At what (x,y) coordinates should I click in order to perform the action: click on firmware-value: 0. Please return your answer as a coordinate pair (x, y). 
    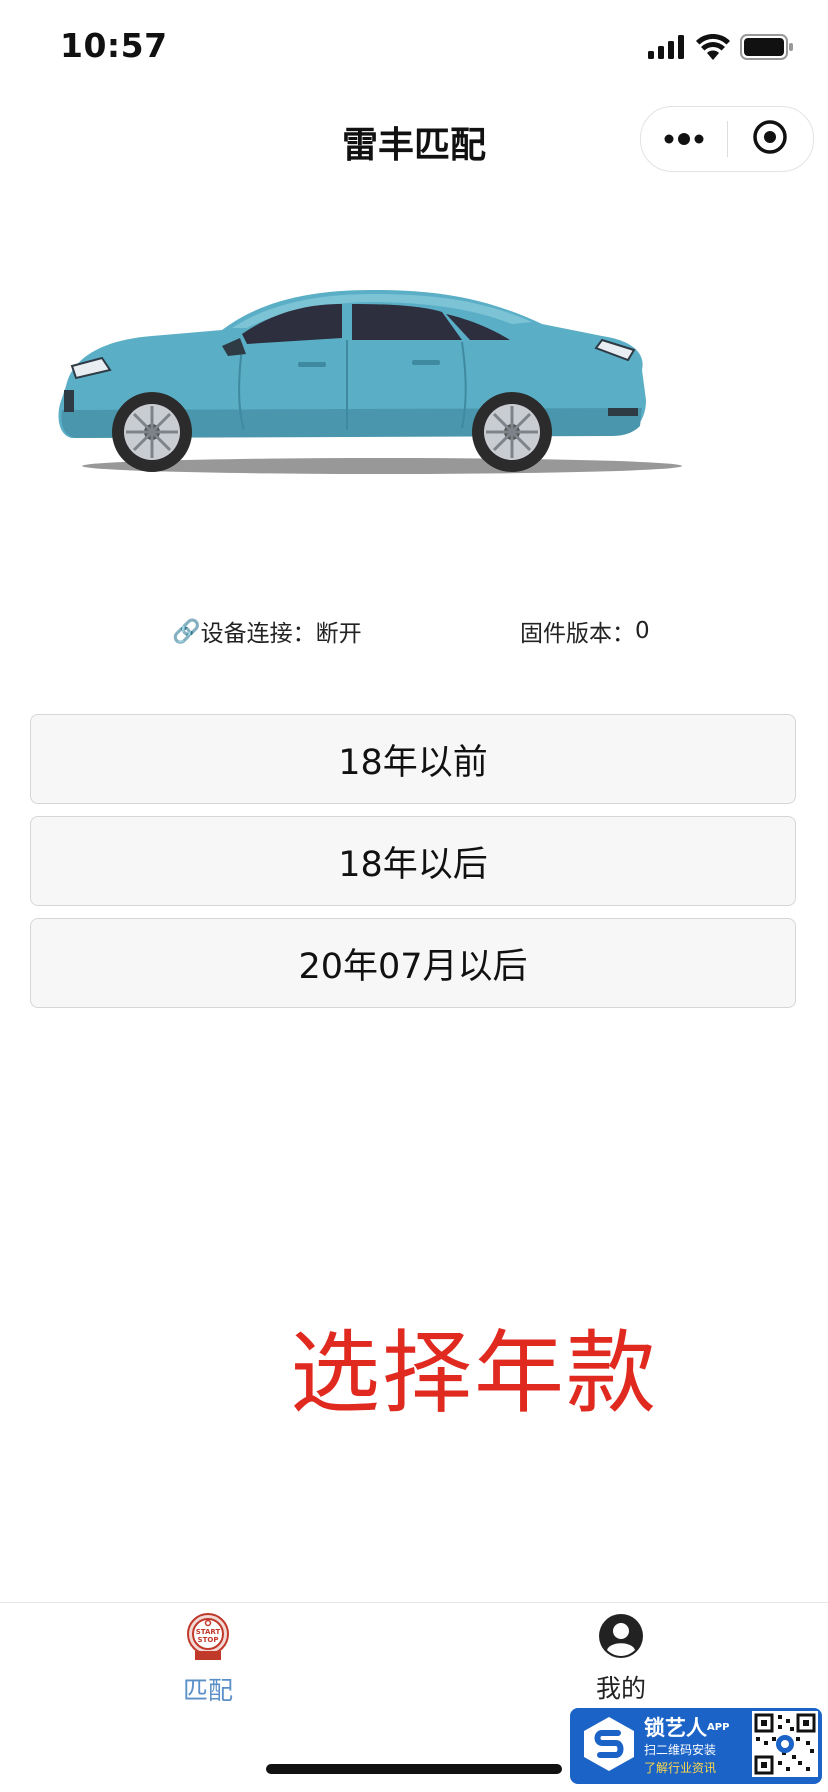
    Looking at the image, I should click on (642, 631).